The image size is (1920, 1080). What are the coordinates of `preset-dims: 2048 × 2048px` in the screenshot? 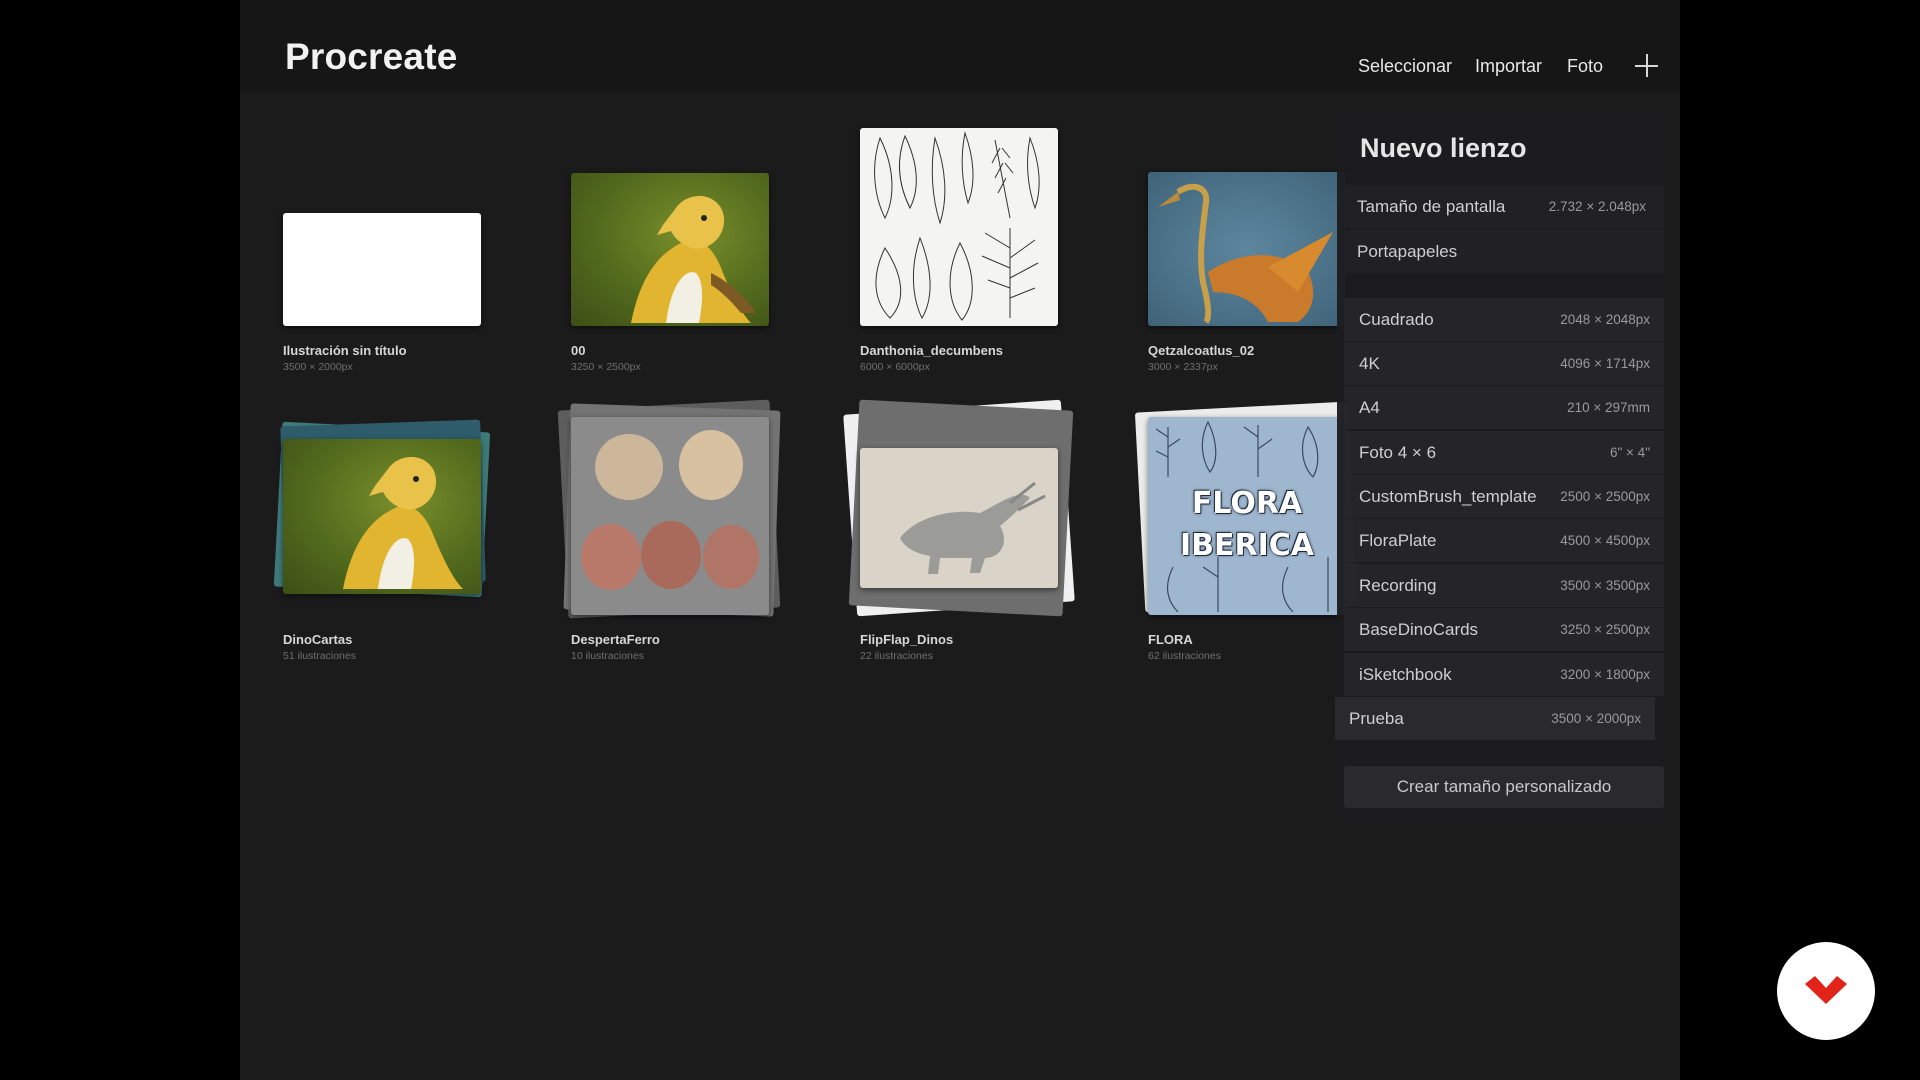 It's located at (1605, 319).